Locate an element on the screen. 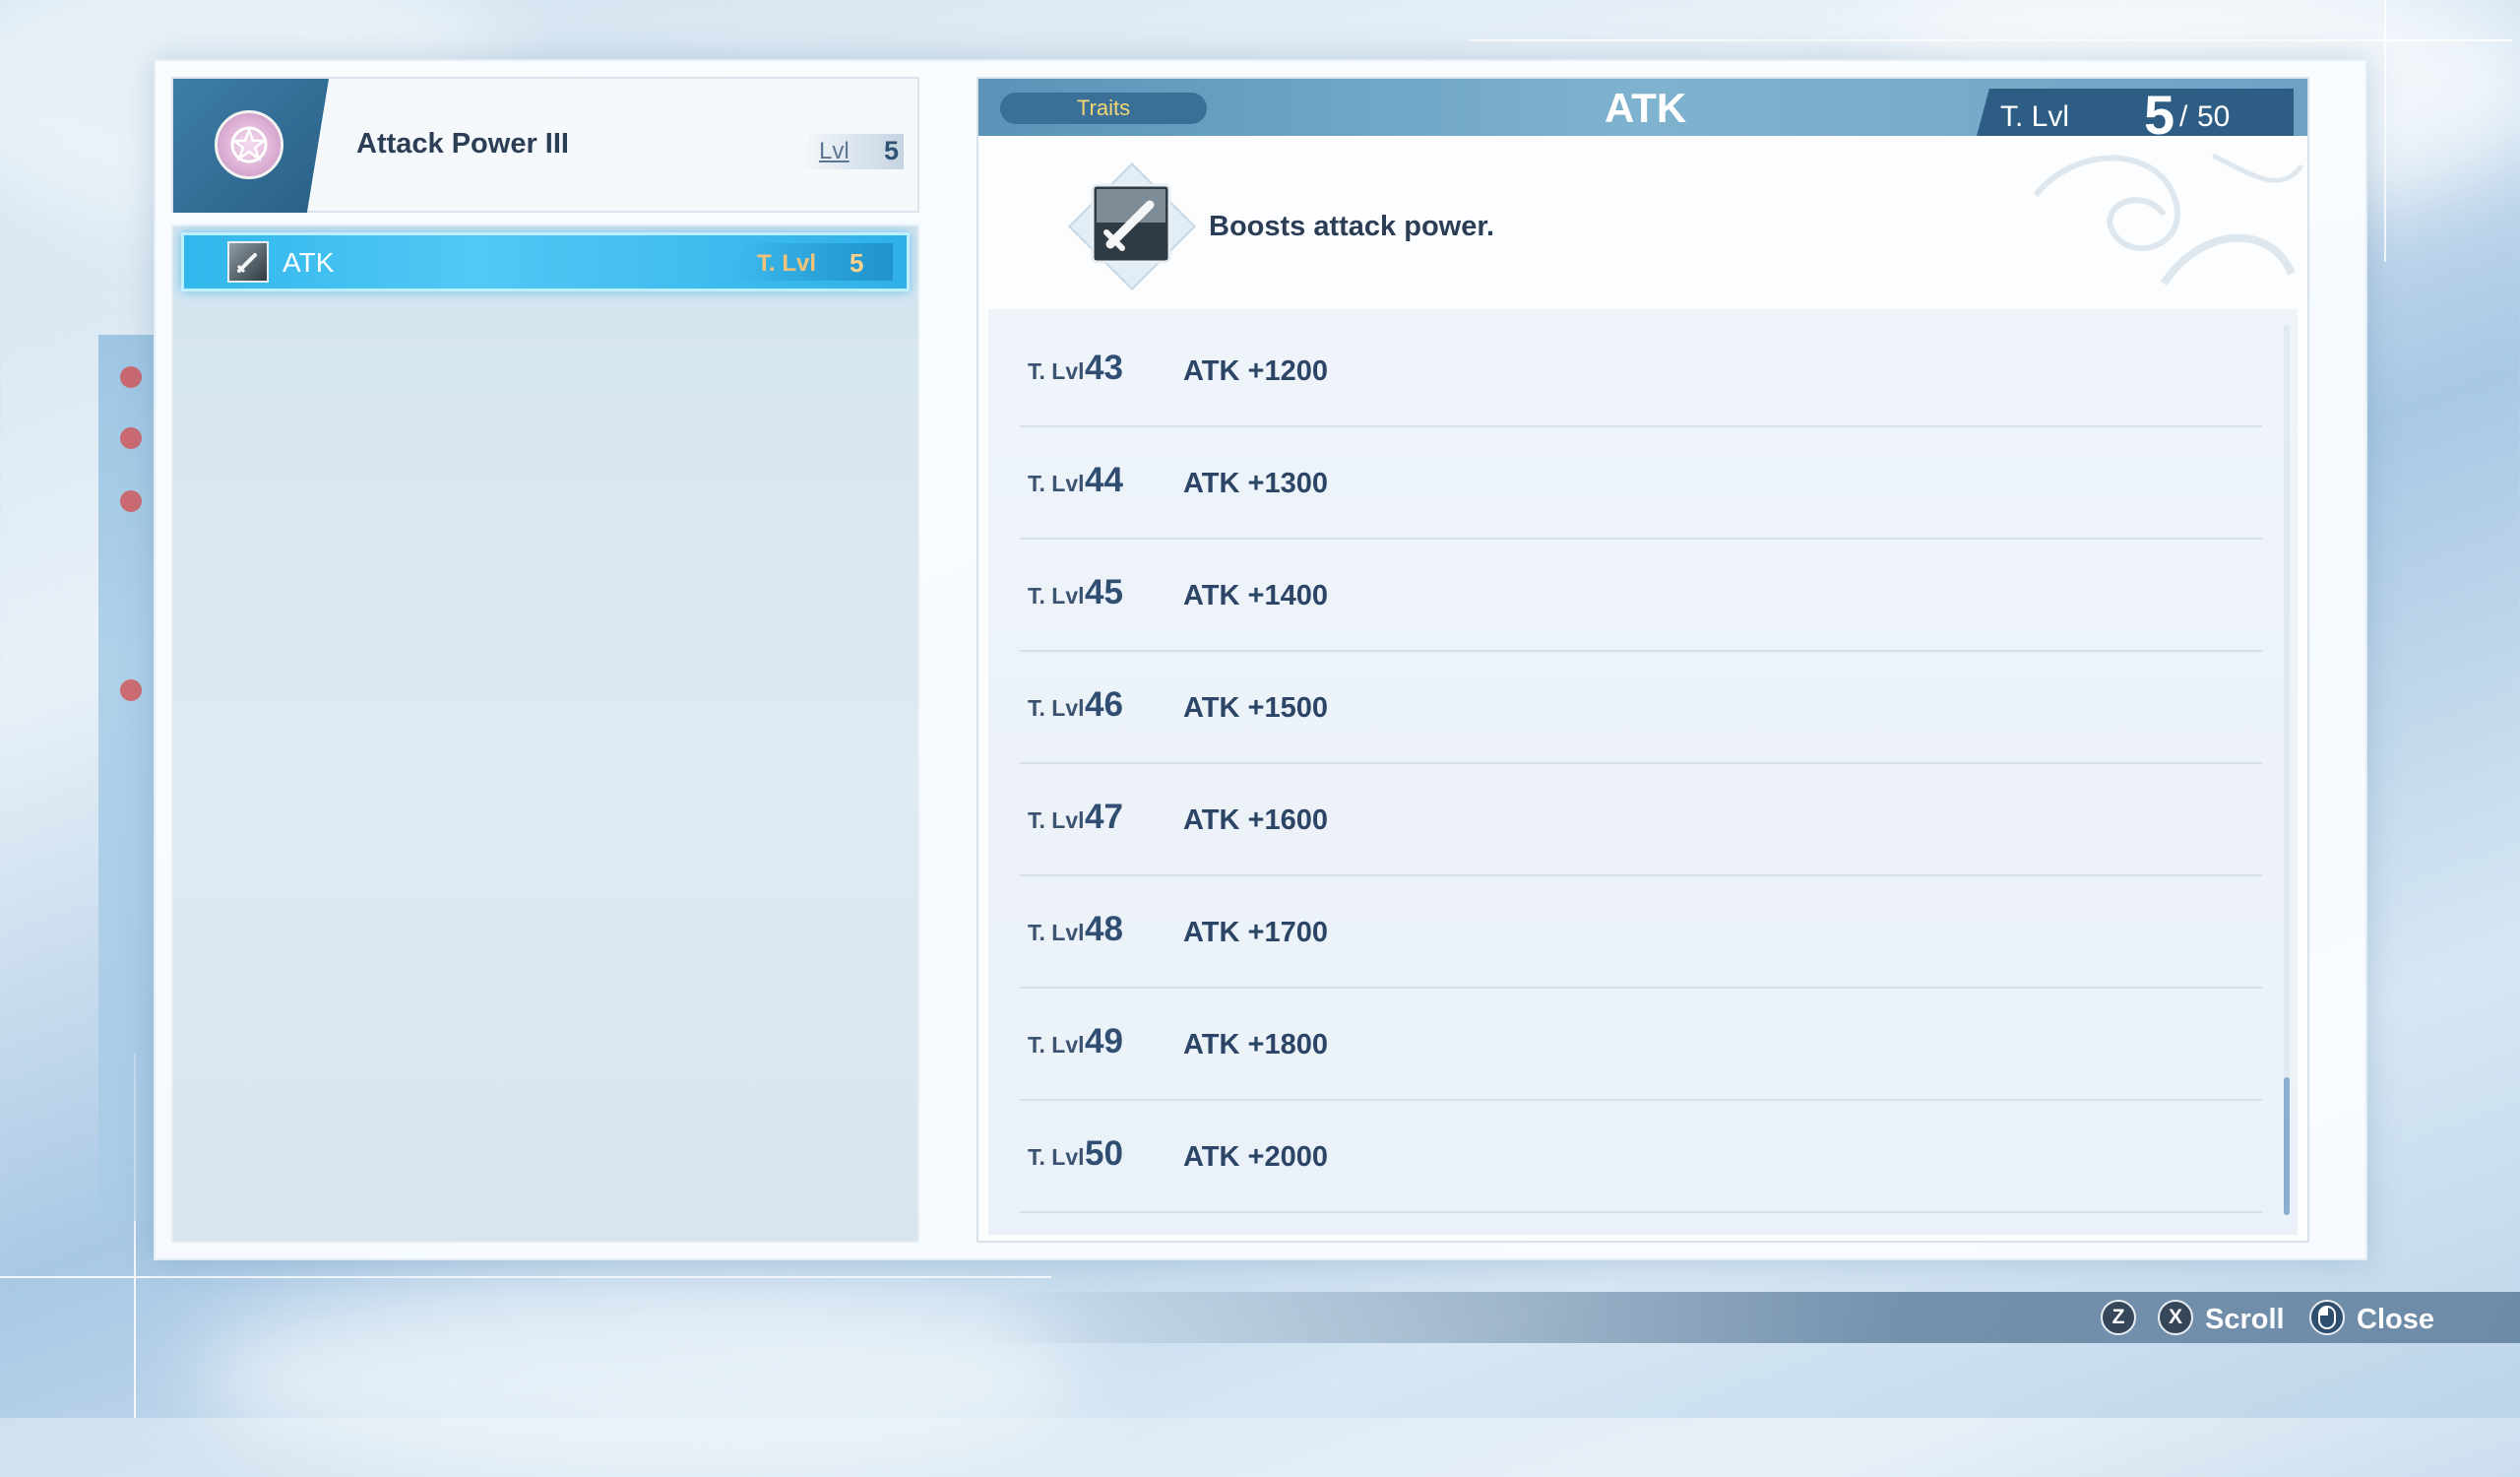 This screenshot has height=1477, width=2520. effect-row-tlvl-badge: T. Lvl 5 is located at coordinates (812, 262).